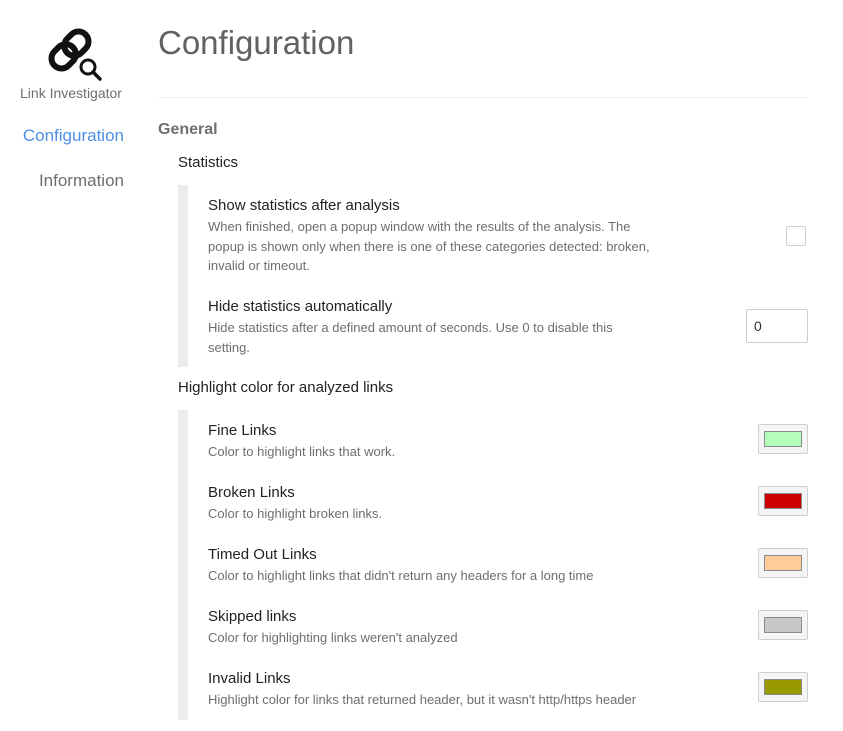 This screenshot has width=843, height=731. What do you see at coordinates (483, 97) in the screenshot?
I see `divider` at bounding box center [483, 97].